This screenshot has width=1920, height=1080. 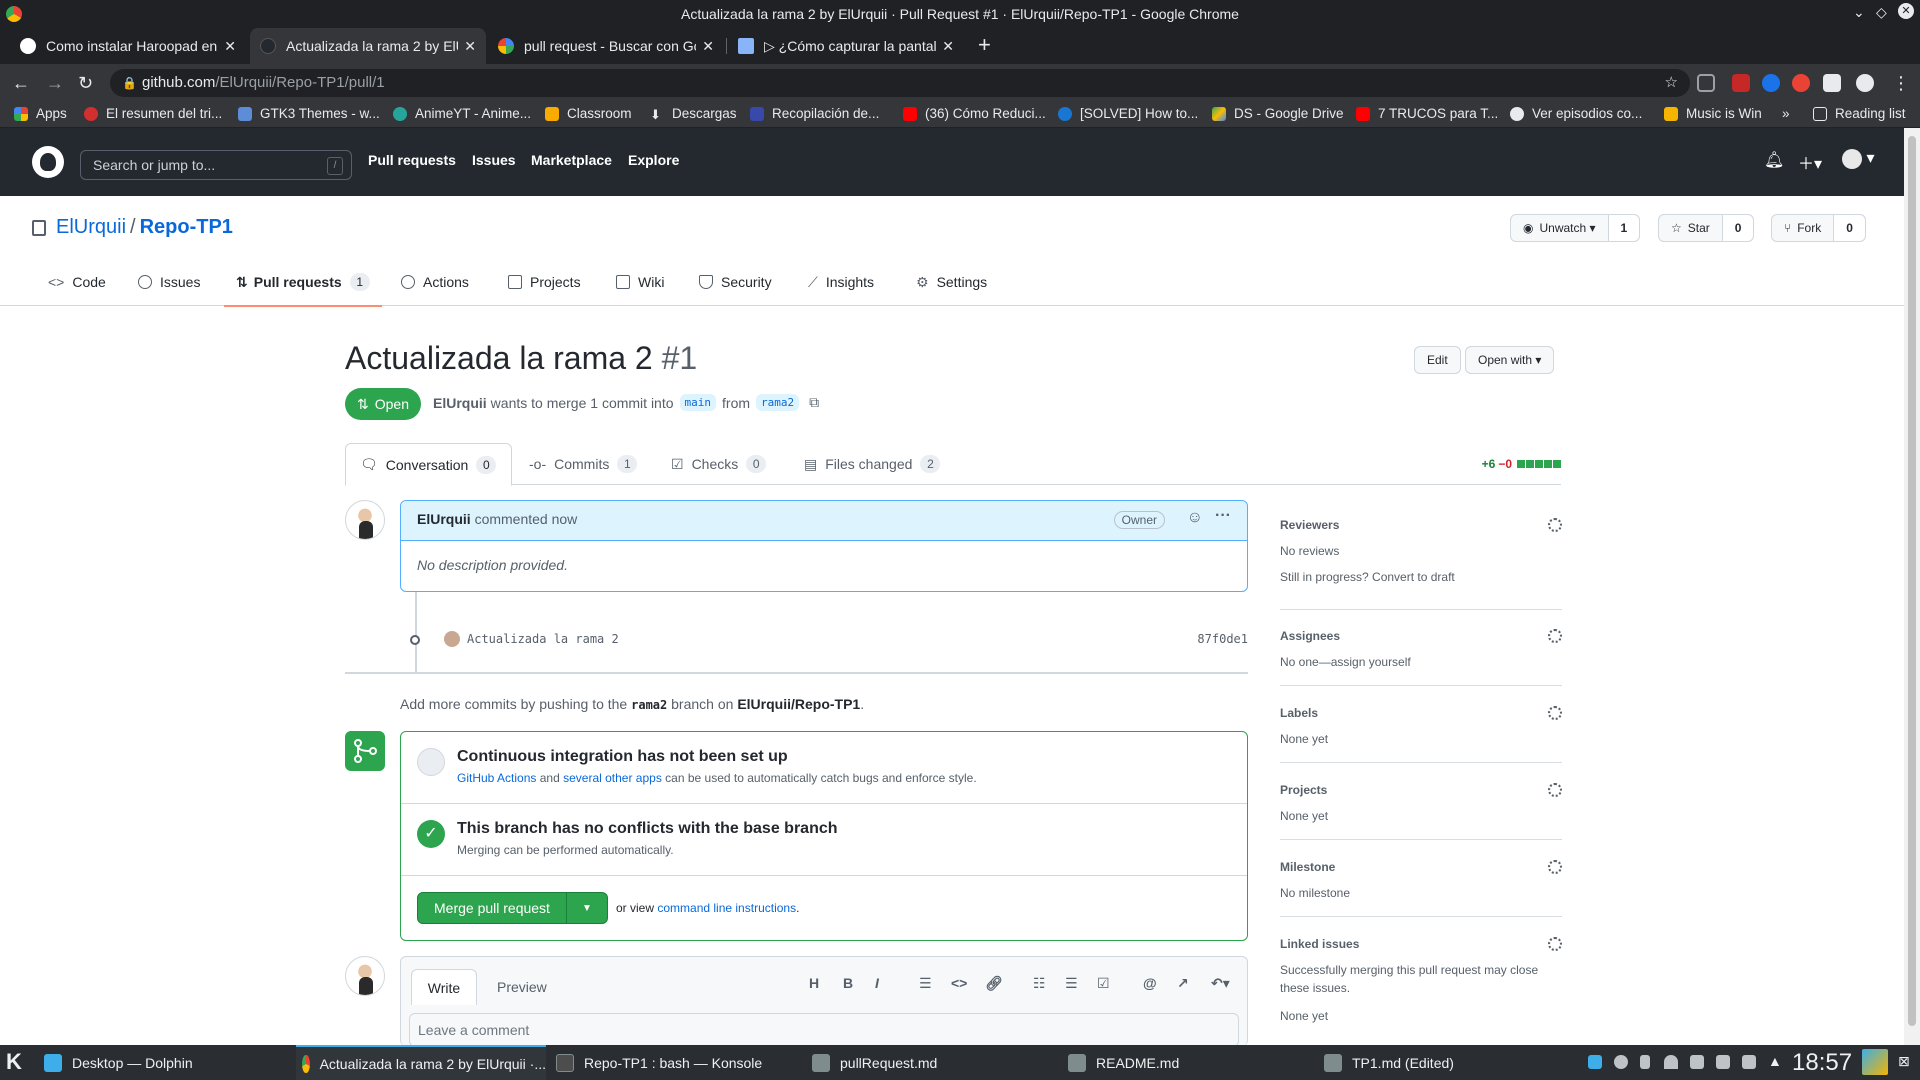 What do you see at coordinates (1849, 228) in the screenshot?
I see `fork-count: 0` at bounding box center [1849, 228].